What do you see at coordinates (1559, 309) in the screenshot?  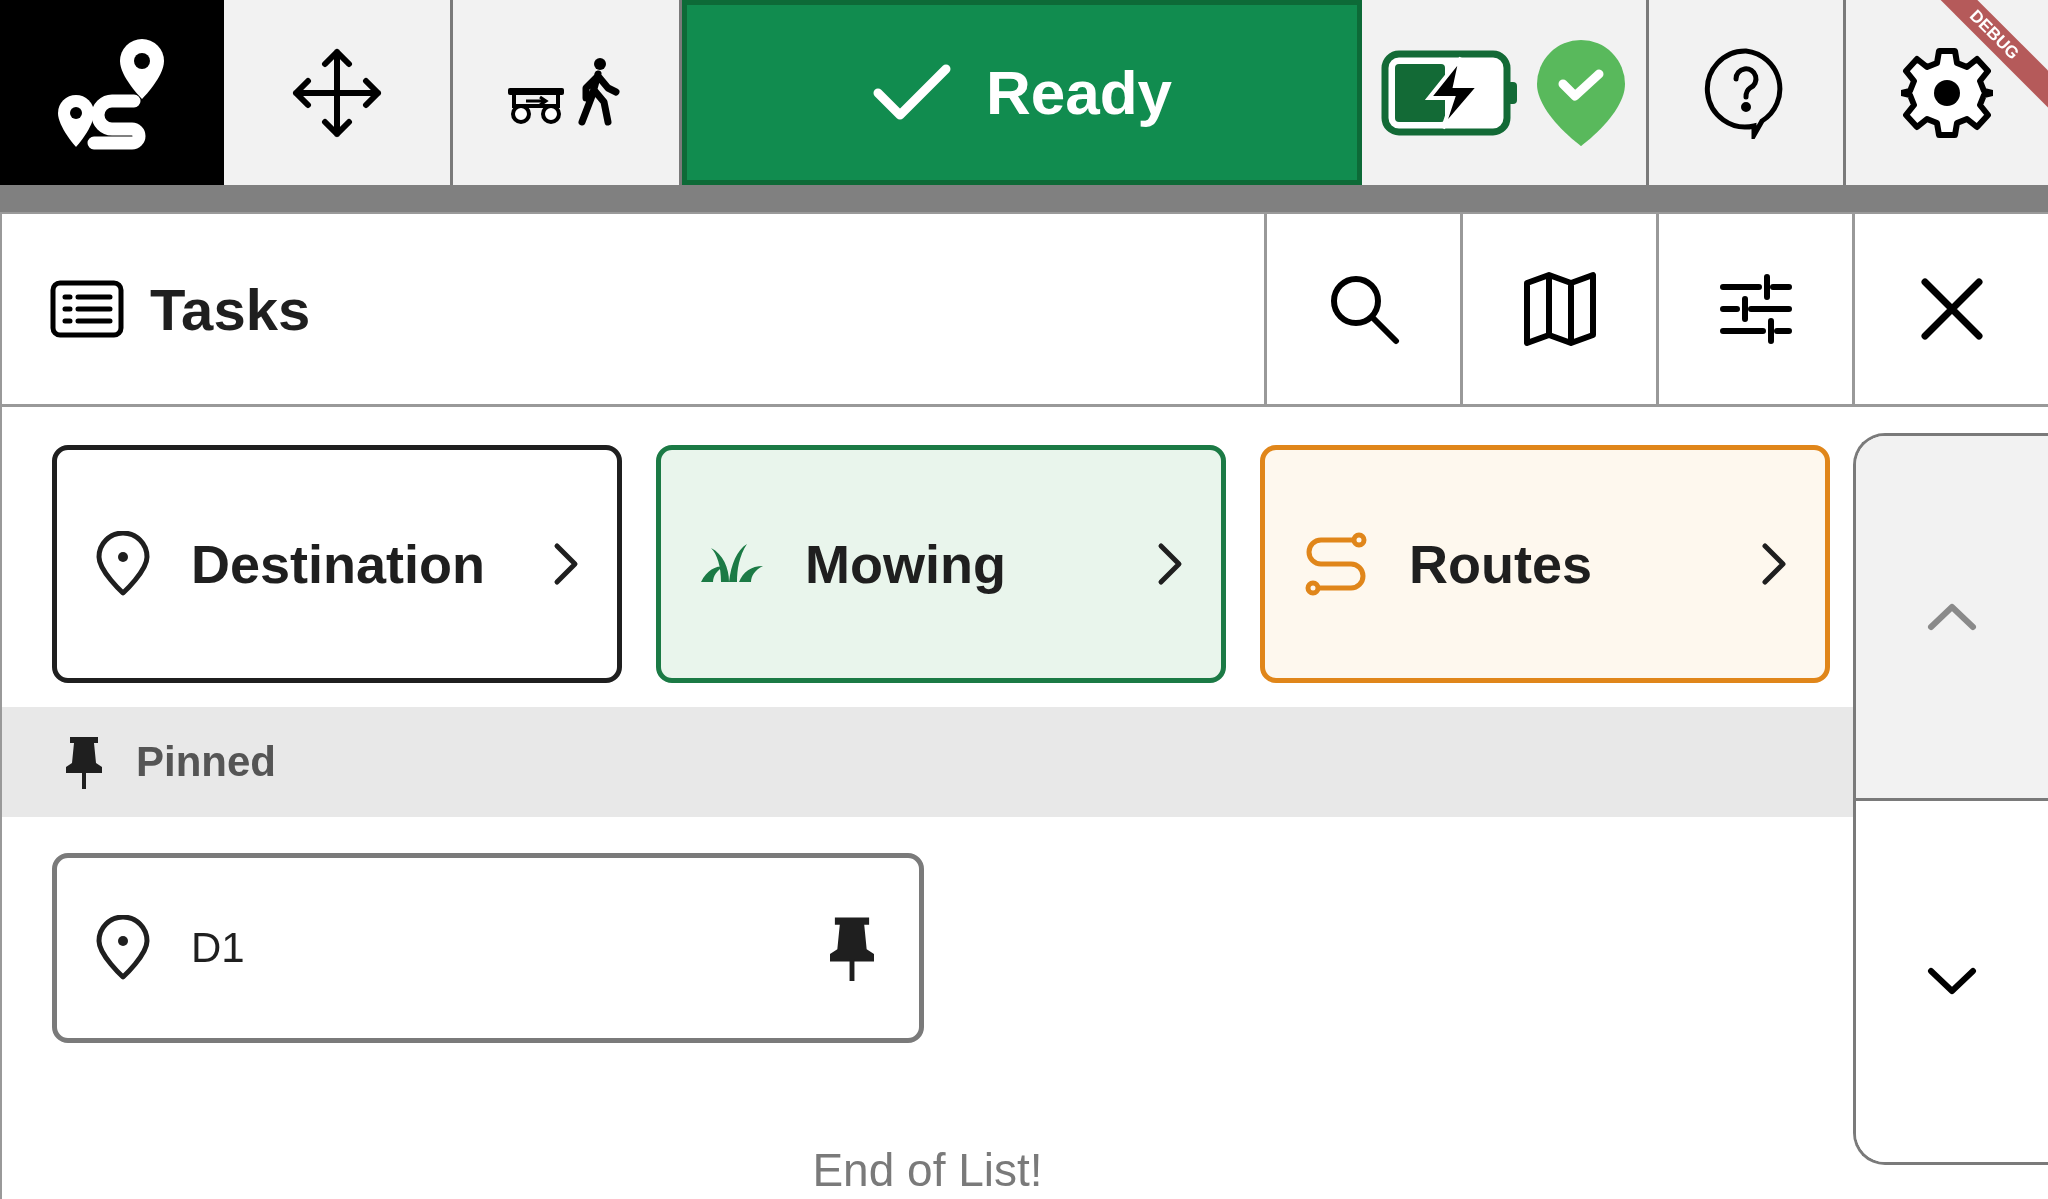 I see `map-icon` at bounding box center [1559, 309].